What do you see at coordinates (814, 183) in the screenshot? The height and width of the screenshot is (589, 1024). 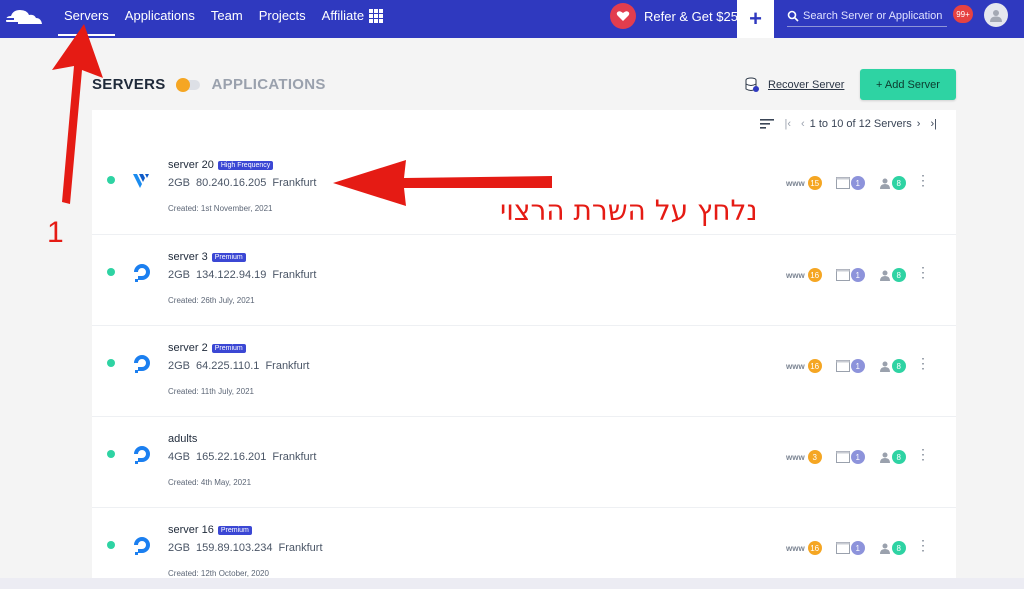 I see `website-count: 15` at bounding box center [814, 183].